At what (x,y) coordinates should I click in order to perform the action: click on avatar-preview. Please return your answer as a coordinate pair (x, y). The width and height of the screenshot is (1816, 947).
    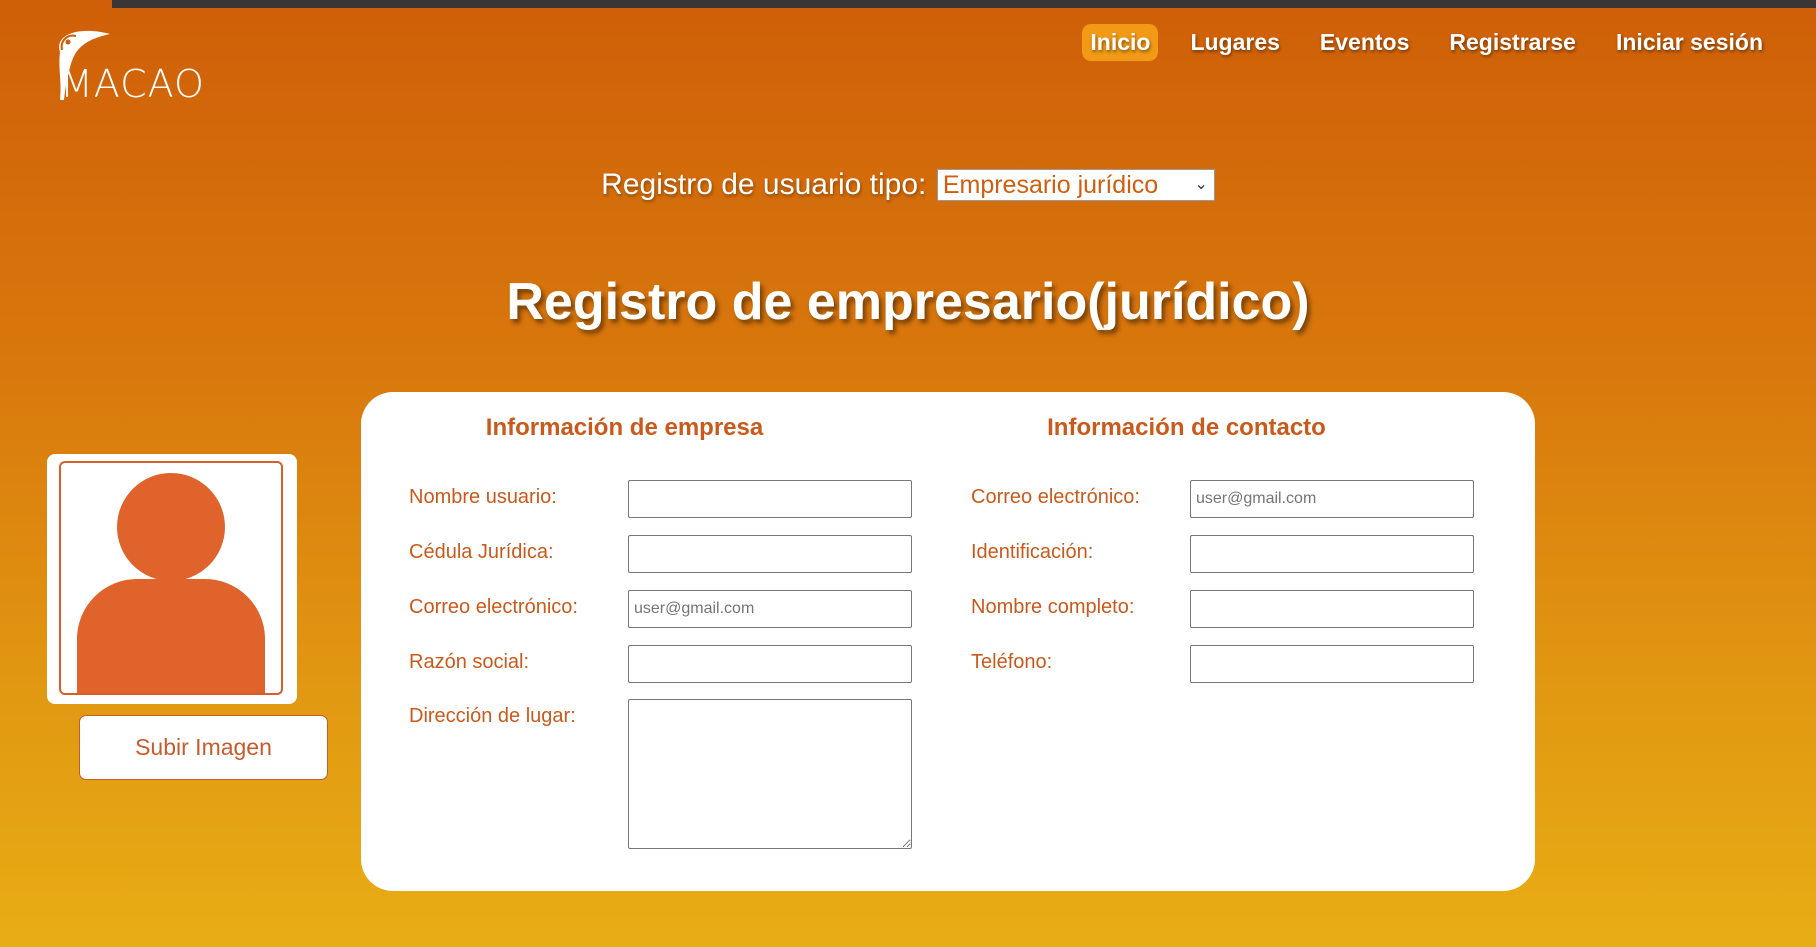
    Looking at the image, I should click on (172, 579).